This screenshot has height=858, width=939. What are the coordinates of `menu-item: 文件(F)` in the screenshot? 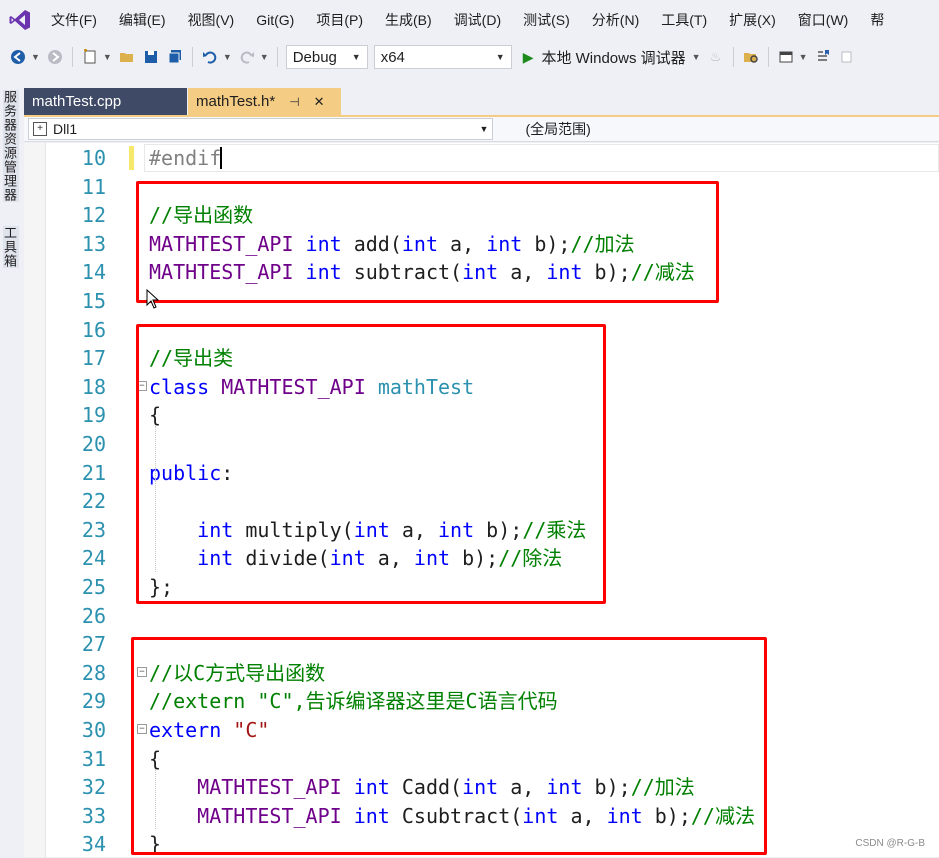 It's located at (74, 20).